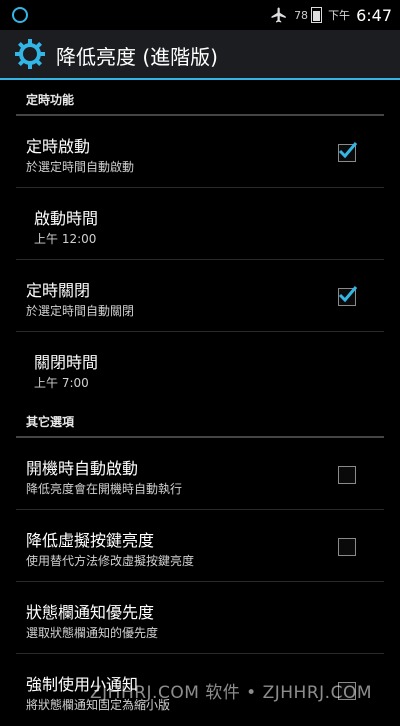 This screenshot has width=400, height=726. I want to click on timed-stop-checkbox, so click(348, 296).